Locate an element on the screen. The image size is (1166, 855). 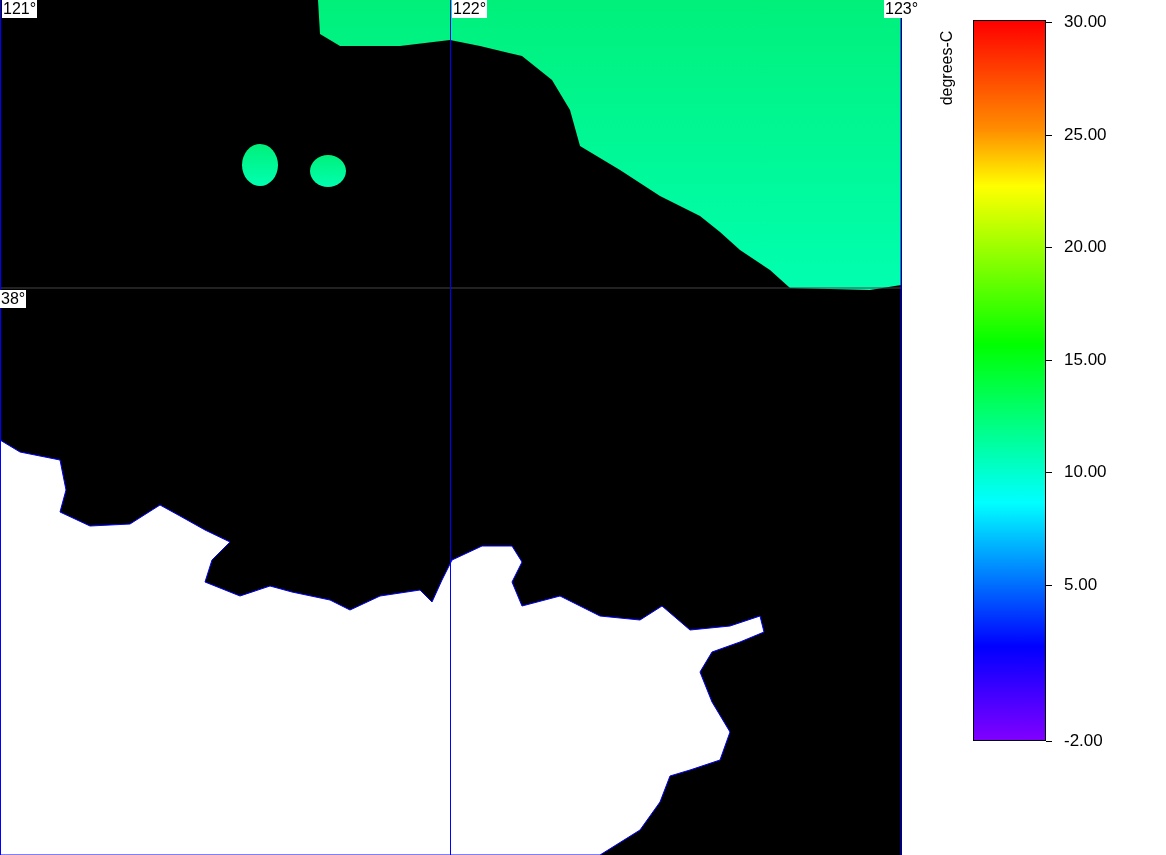
colorbar-tick-label: 5.00 is located at coordinates (1081, 584).